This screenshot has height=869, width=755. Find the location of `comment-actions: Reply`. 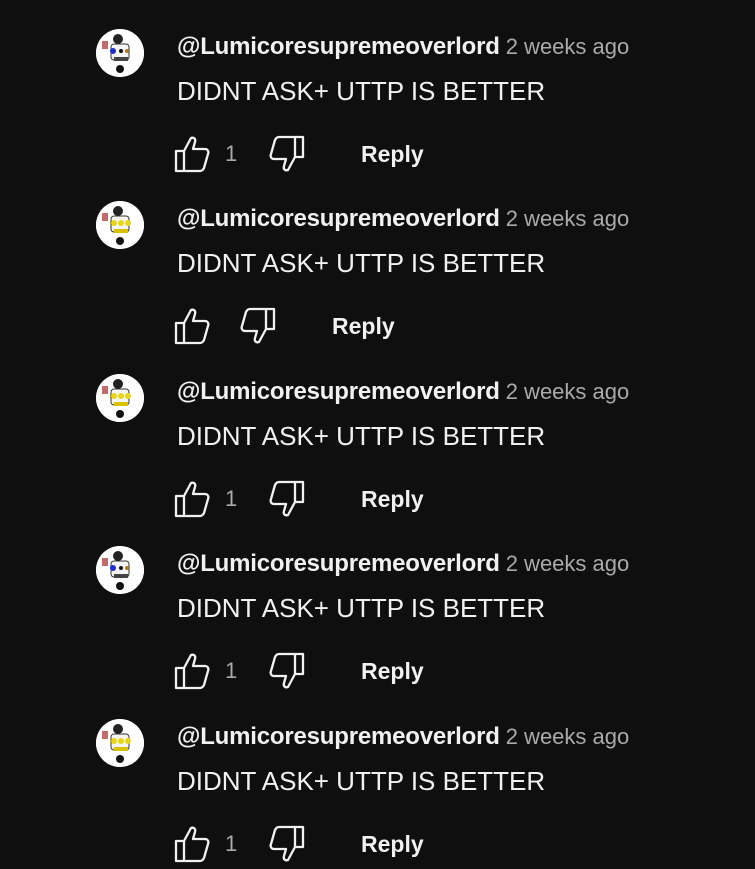

comment-actions: Reply is located at coordinates (283, 326).